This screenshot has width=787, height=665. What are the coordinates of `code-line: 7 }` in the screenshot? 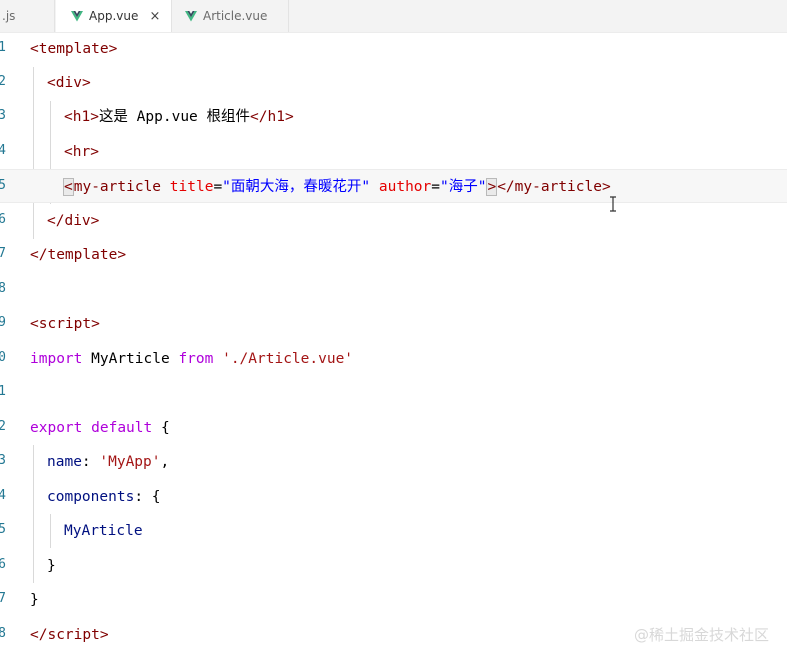 It's located at (393, 600).